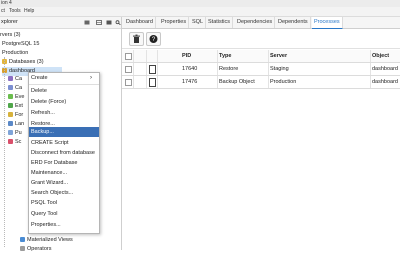  I want to click on title-bar: ion 4, so click(200, 3).